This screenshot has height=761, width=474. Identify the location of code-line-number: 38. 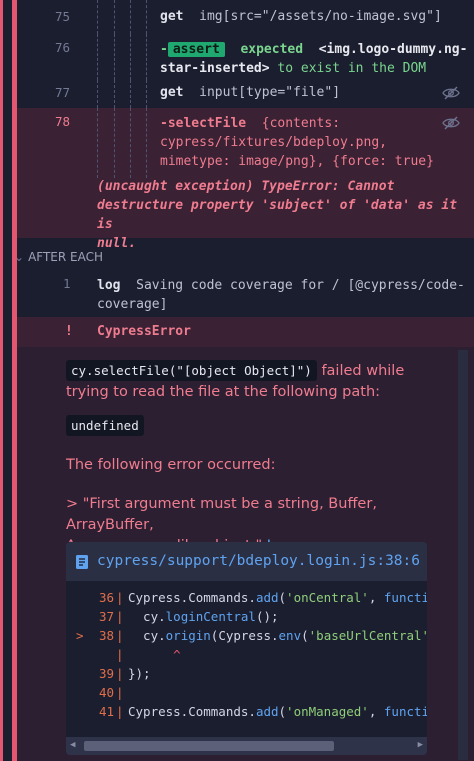
(106, 635).